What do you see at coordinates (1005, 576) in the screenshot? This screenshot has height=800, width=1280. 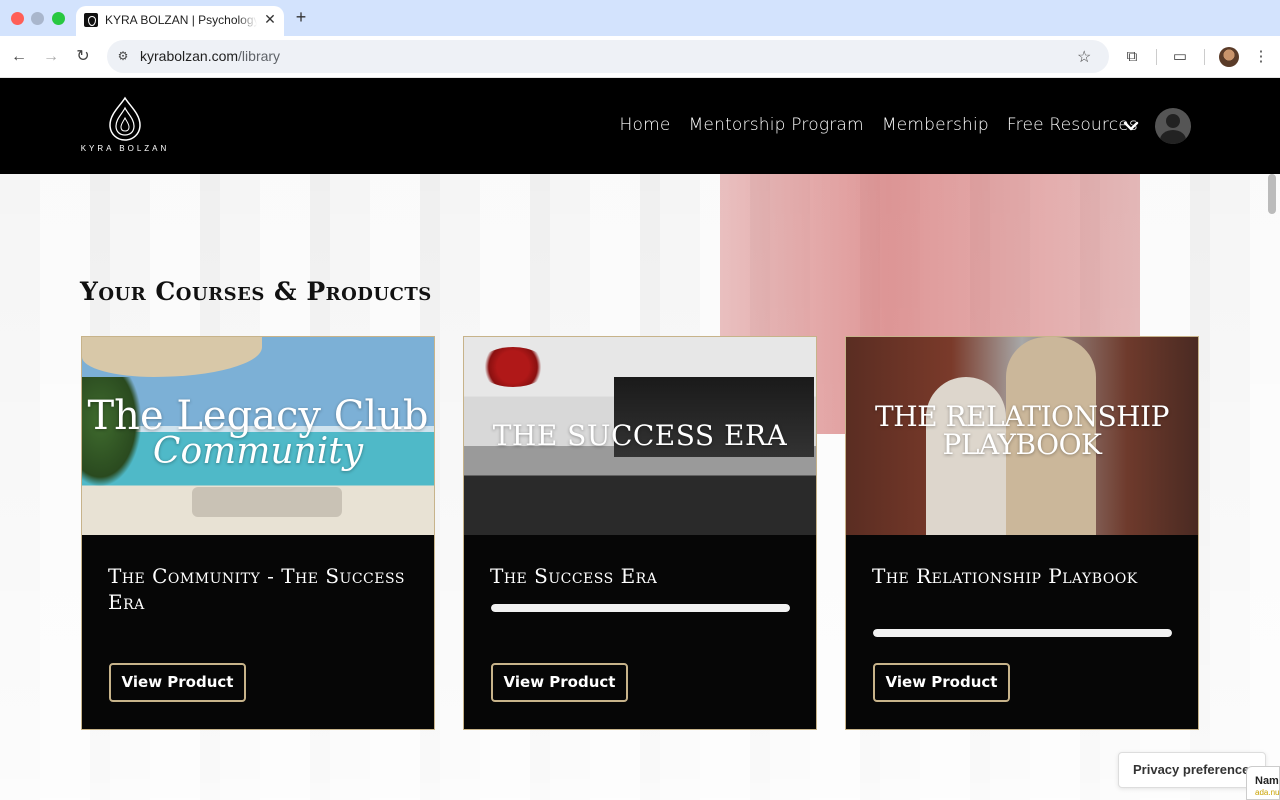 I see `product-title: The Relationship Playbook` at bounding box center [1005, 576].